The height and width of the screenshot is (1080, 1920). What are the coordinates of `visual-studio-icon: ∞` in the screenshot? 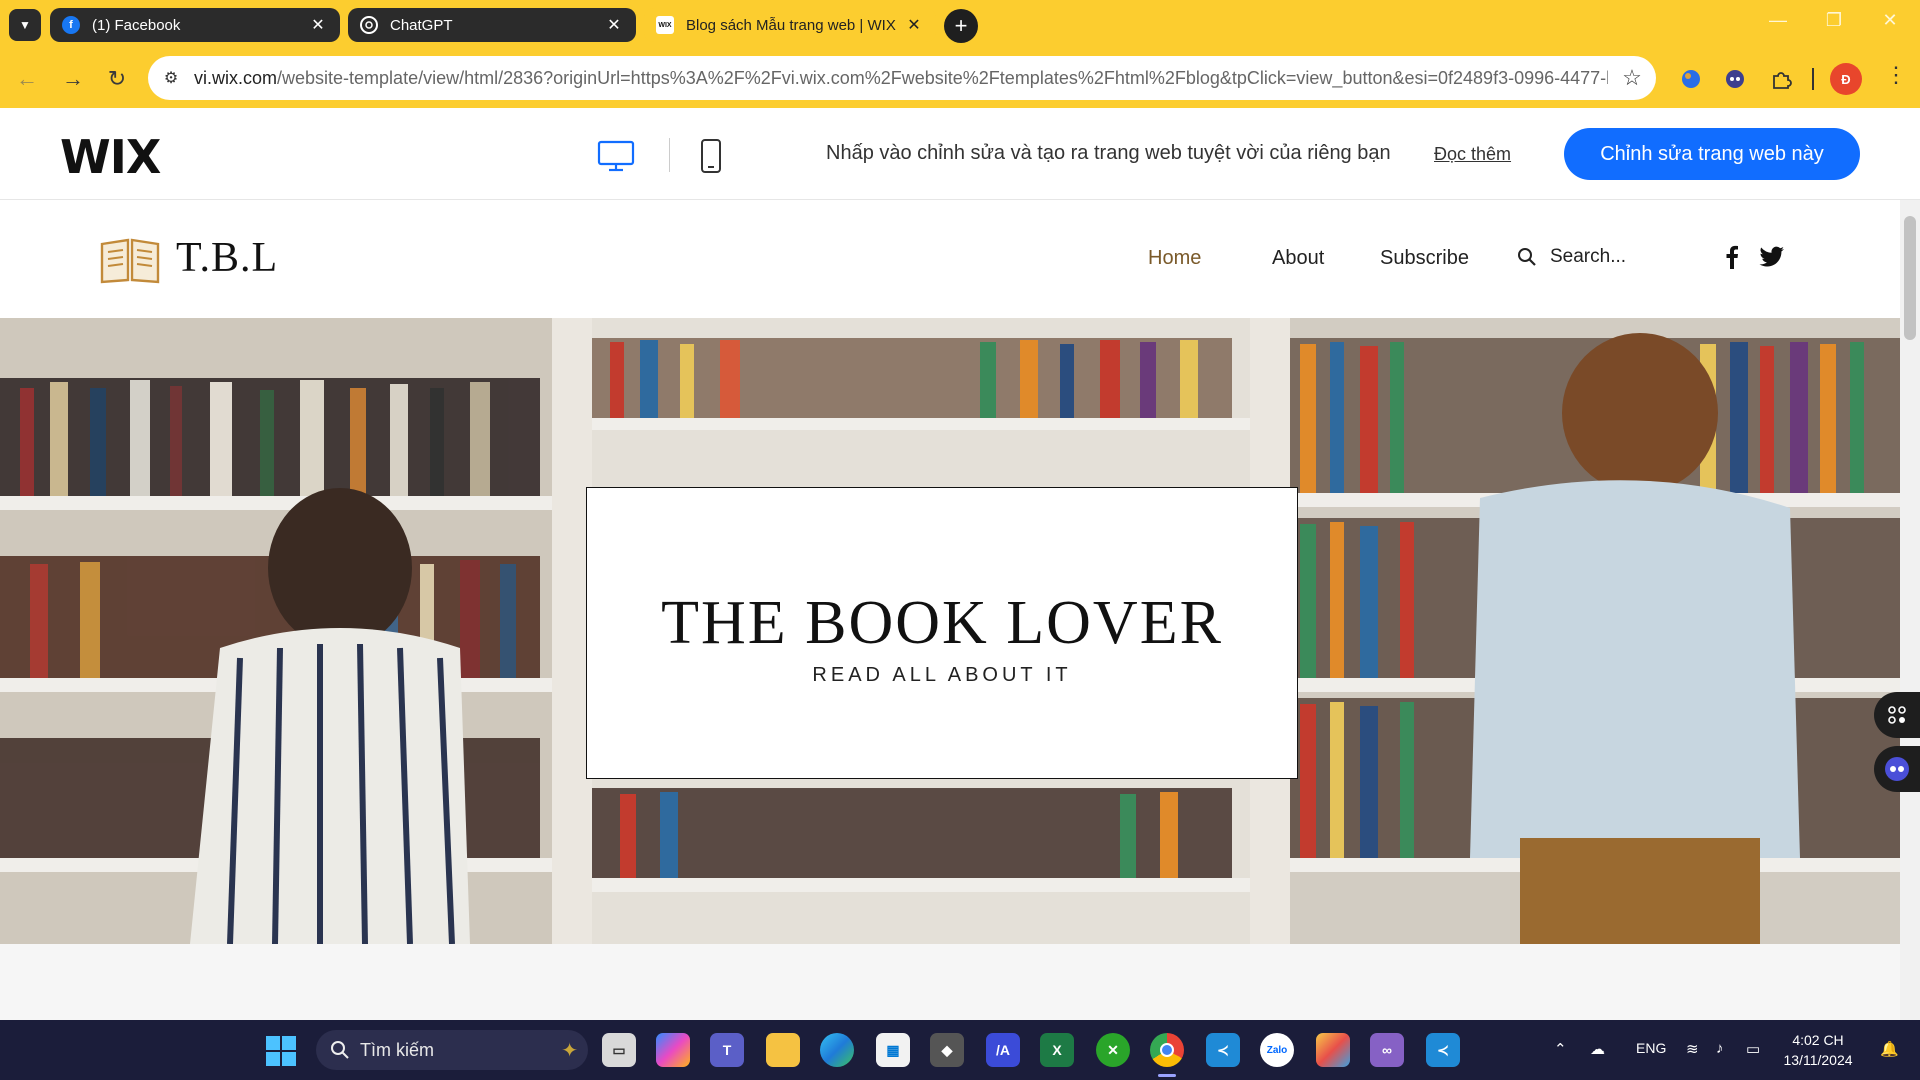 It's located at (1387, 1050).